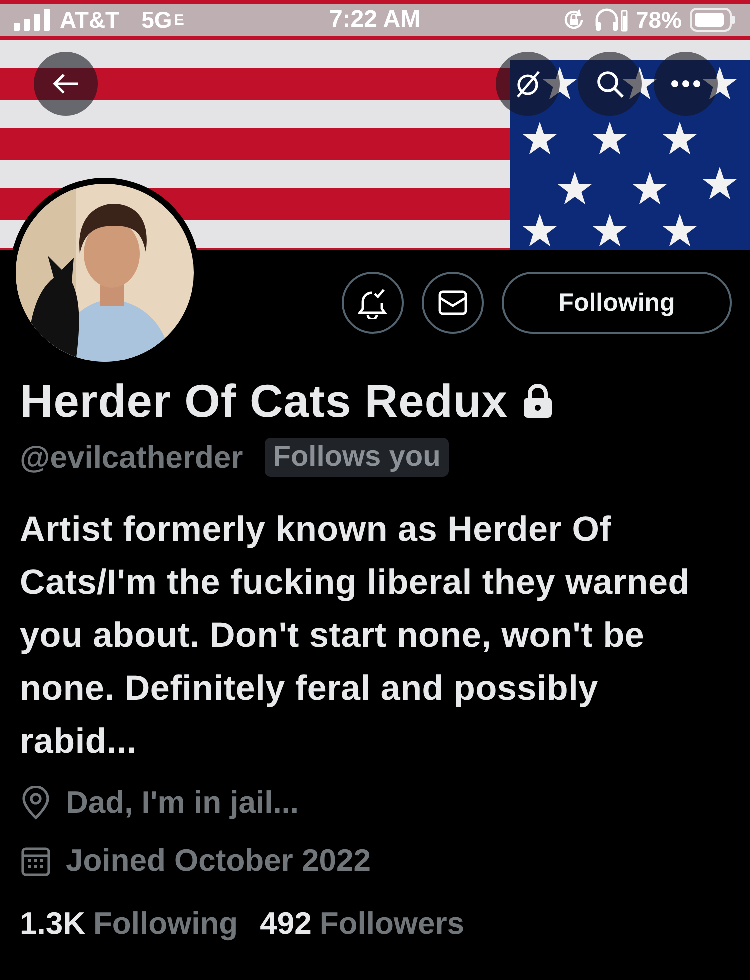  What do you see at coordinates (357, 457) in the screenshot?
I see `follows-you-label: Follows you` at bounding box center [357, 457].